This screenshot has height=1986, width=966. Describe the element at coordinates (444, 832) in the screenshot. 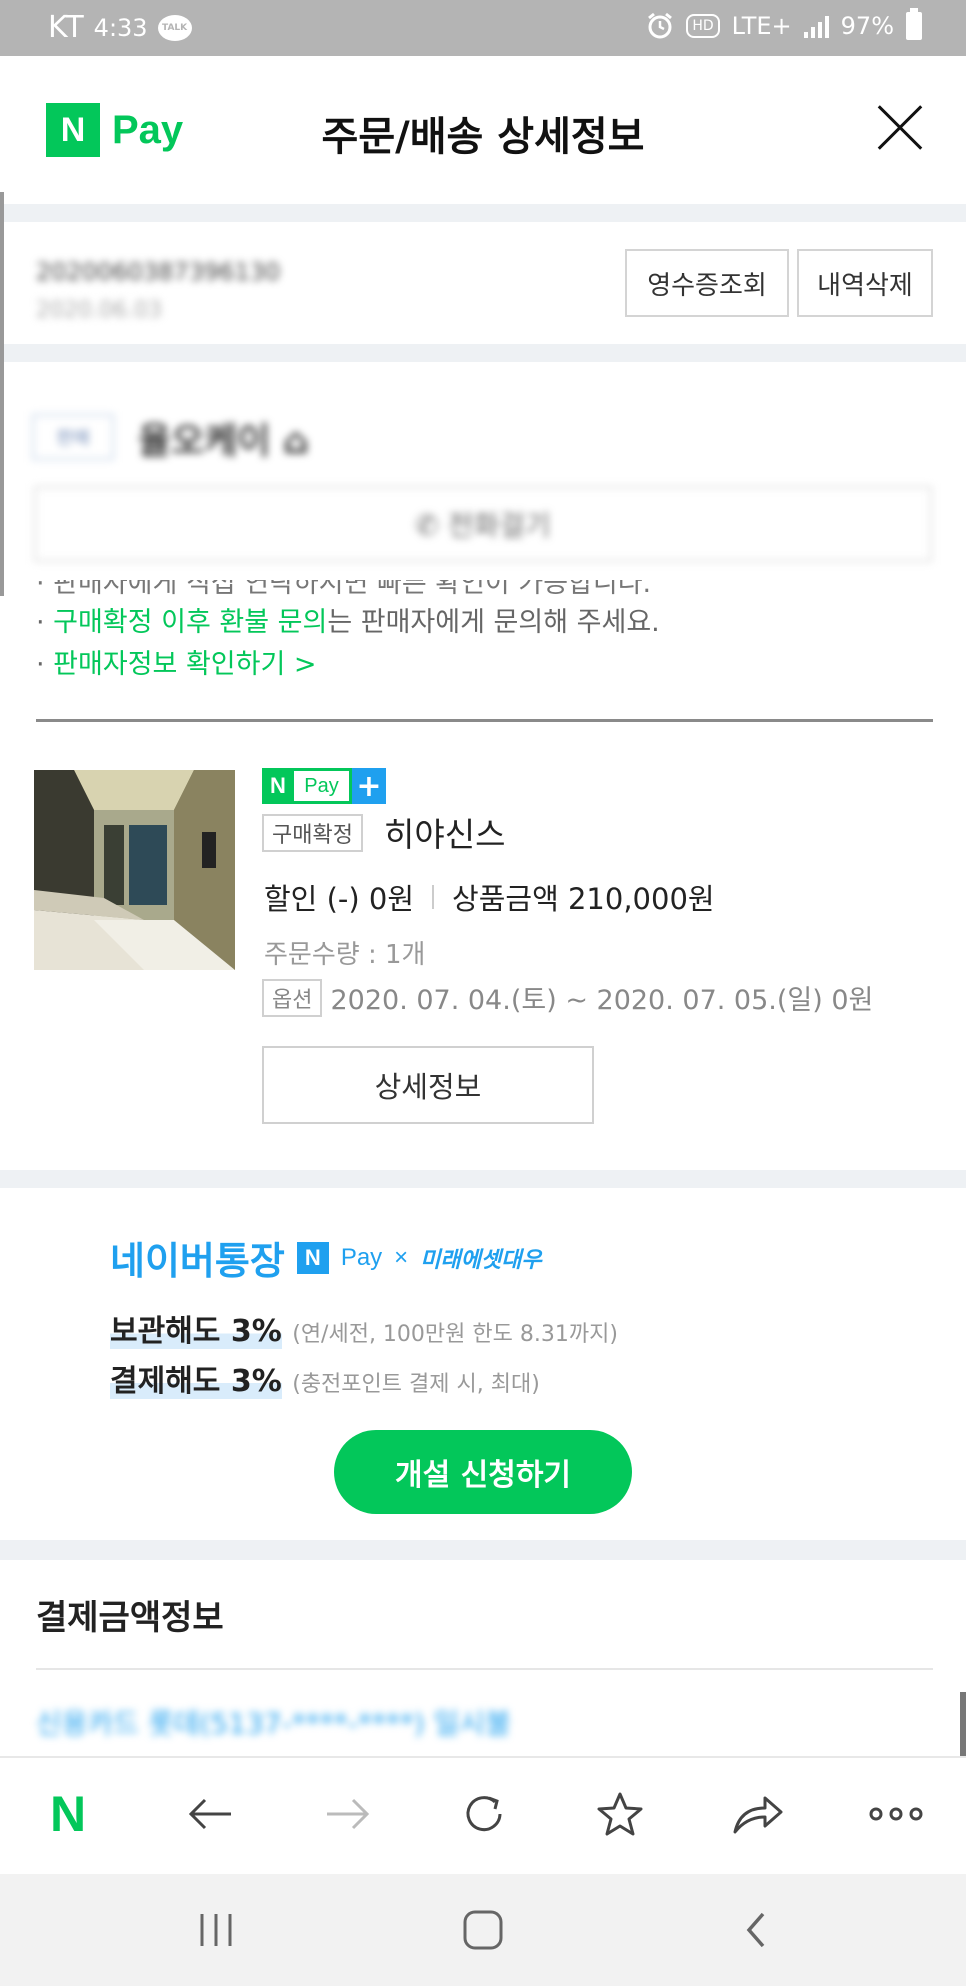

I see `product-name: 히야신스` at that location.